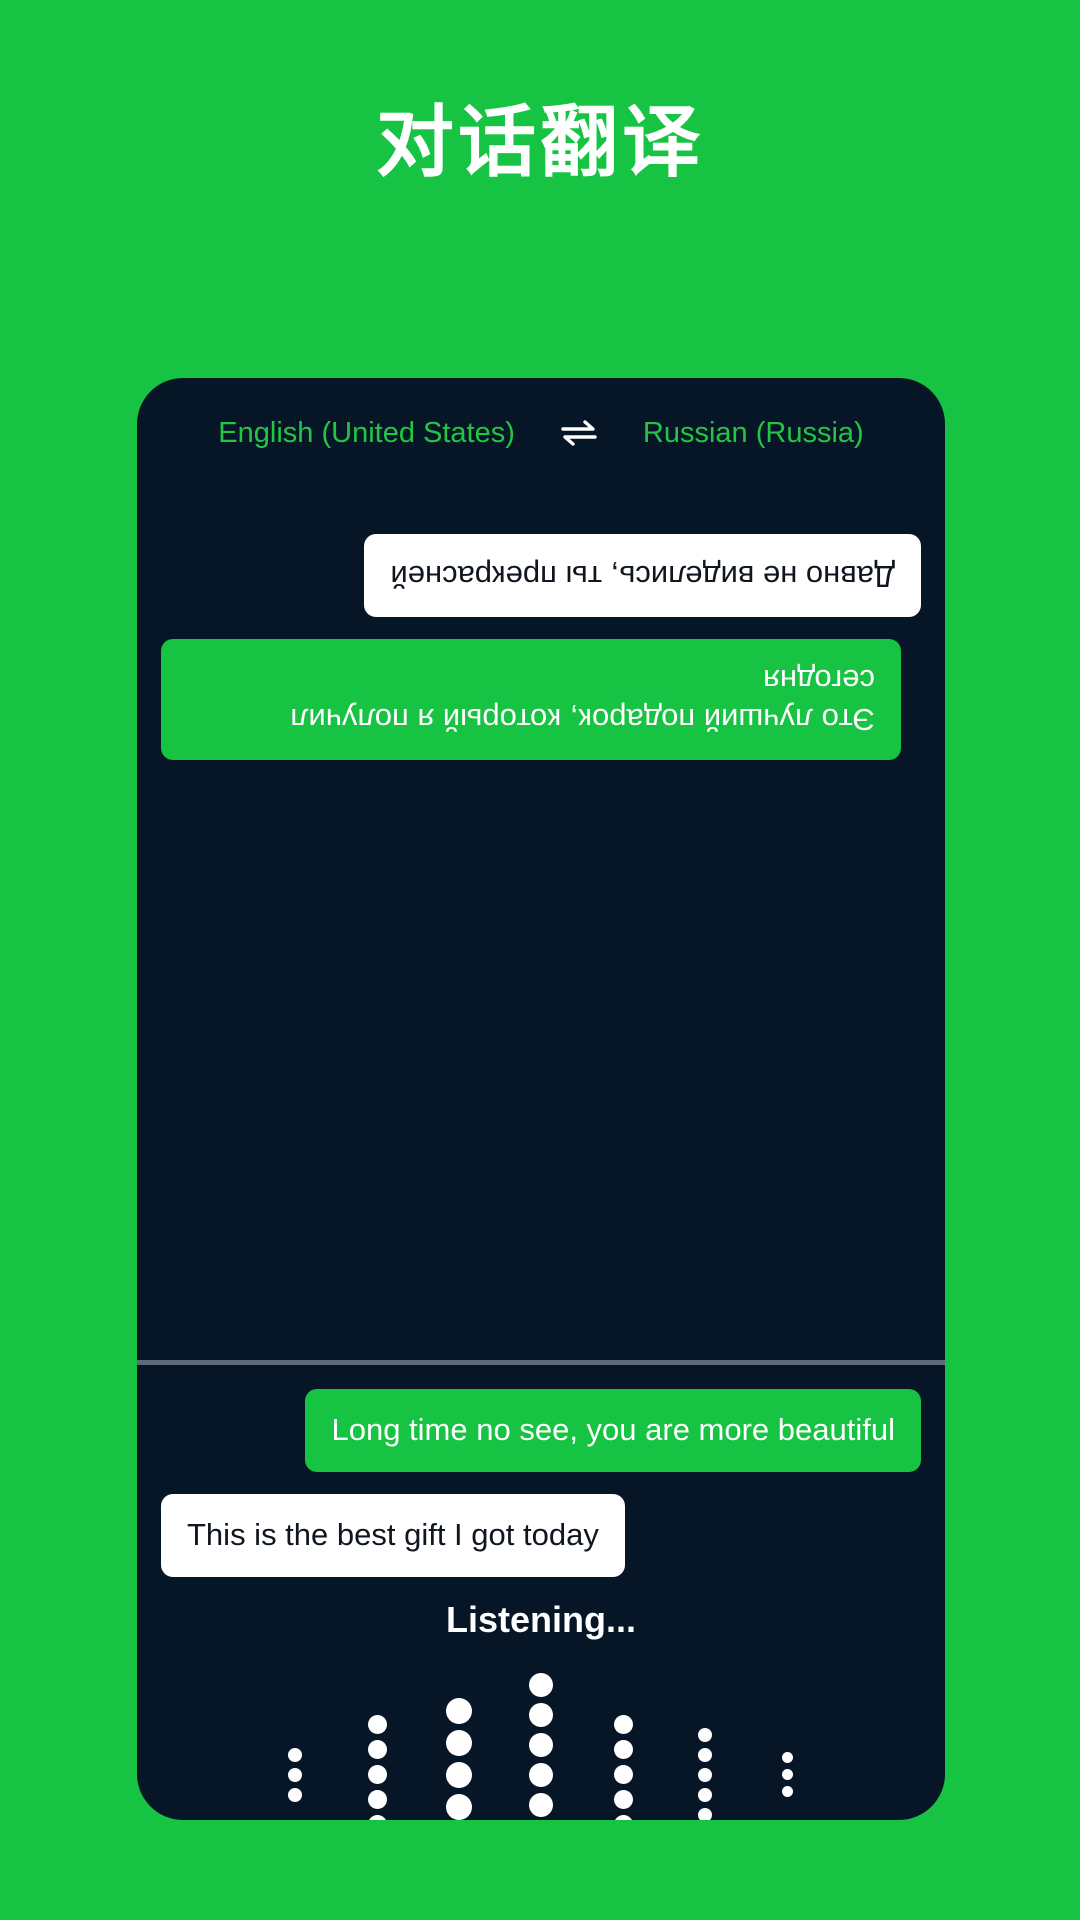 Image resolution: width=1080 pixels, height=1920 pixels. What do you see at coordinates (366, 433) in the screenshot?
I see `source-language-selector: English (United States)` at bounding box center [366, 433].